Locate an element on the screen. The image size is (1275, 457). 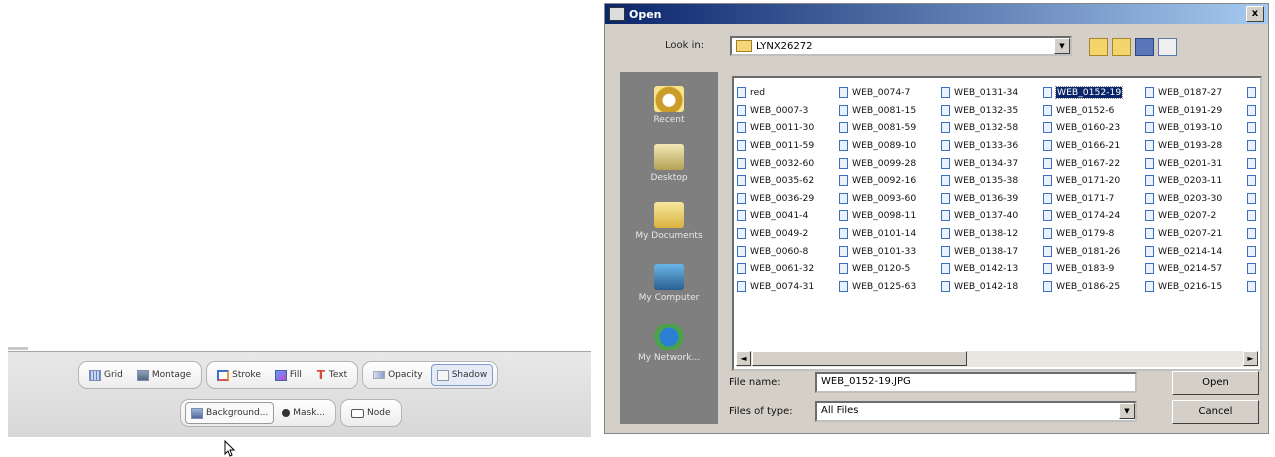
grid-button: Grid is located at coordinates (106, 375).